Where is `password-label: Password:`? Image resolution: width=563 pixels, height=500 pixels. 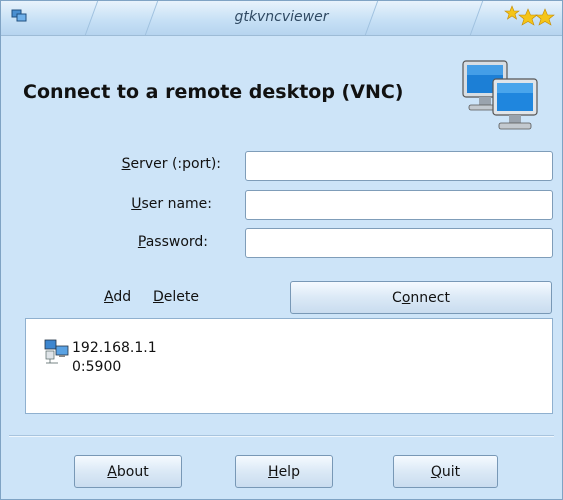
password-label: Password: is located at coordinates (172, 242).